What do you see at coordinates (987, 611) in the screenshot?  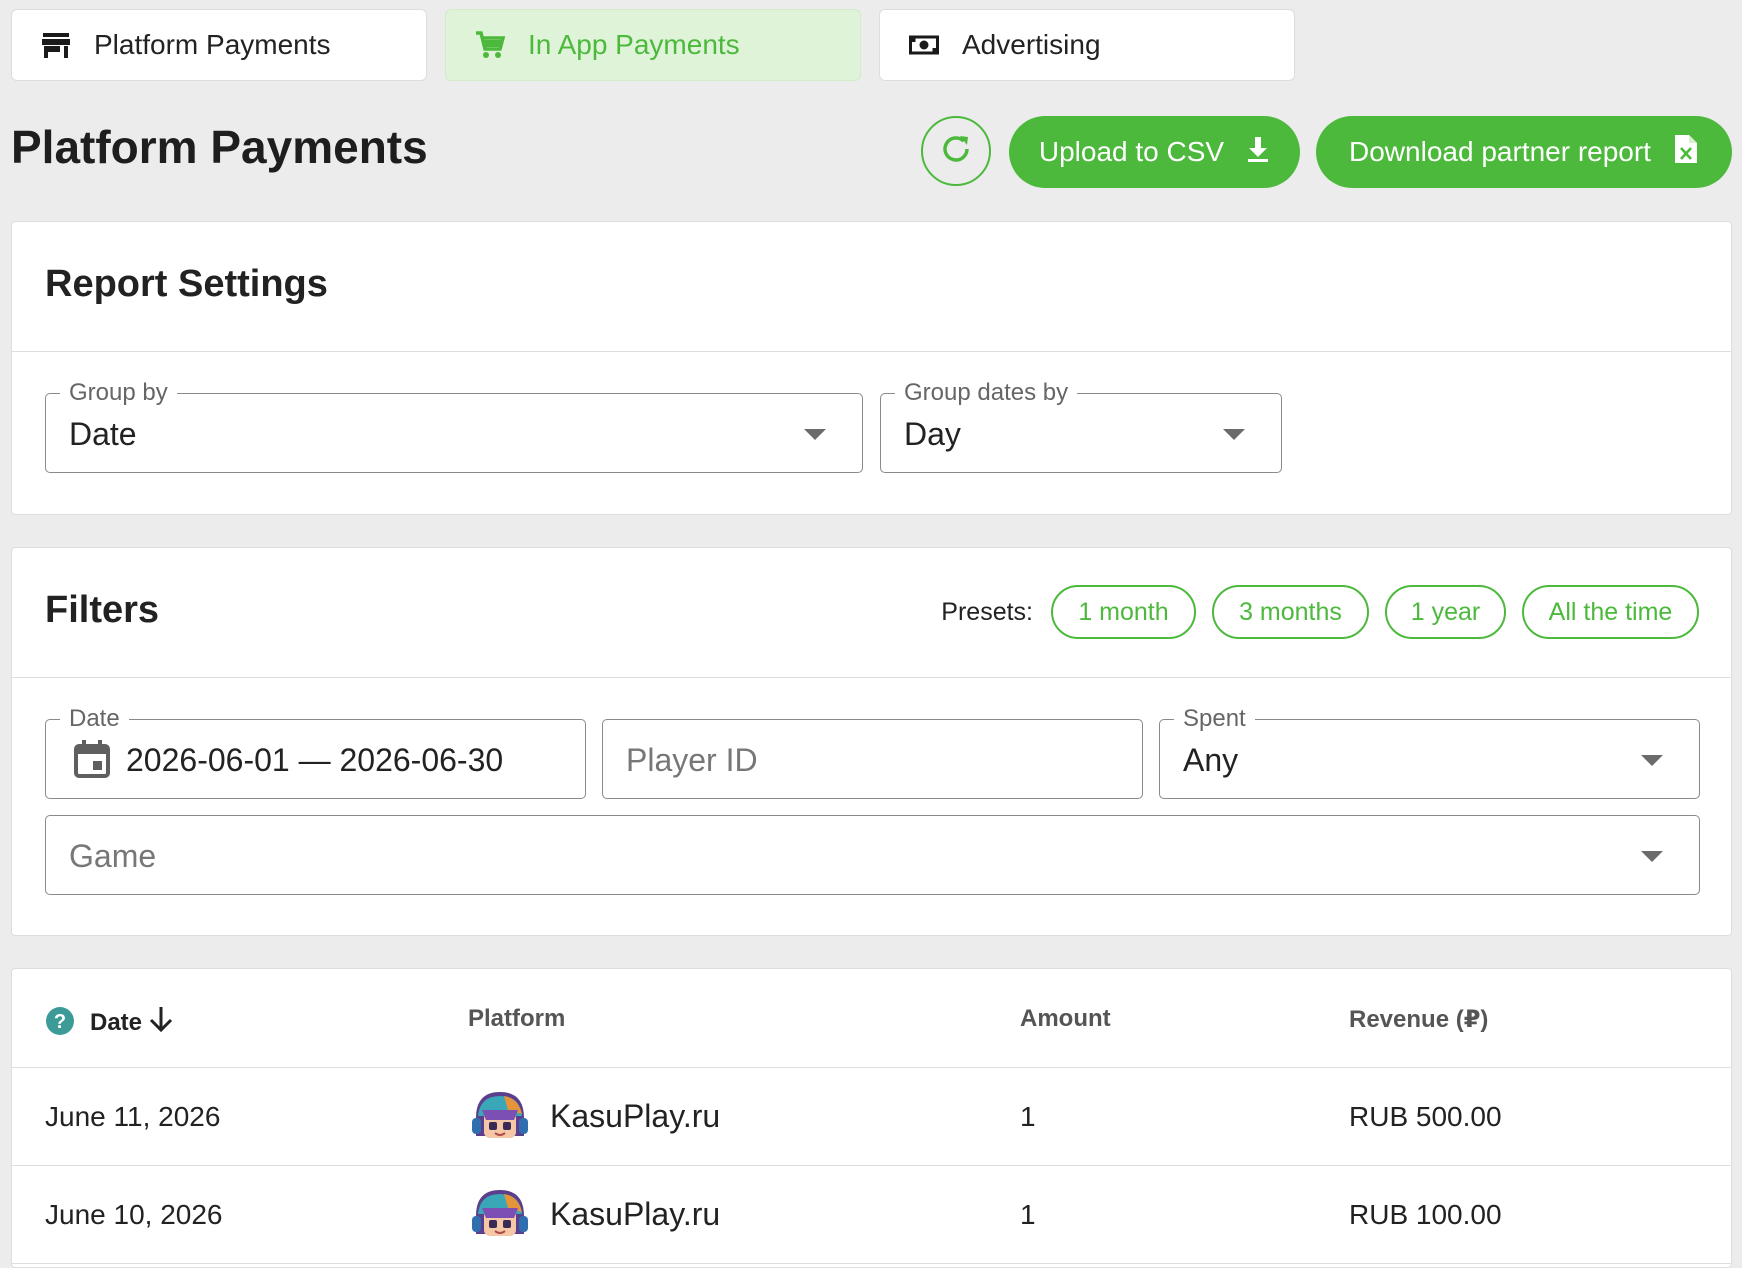 I see `presets-label: Presets:` at bounding box center [987, 611].